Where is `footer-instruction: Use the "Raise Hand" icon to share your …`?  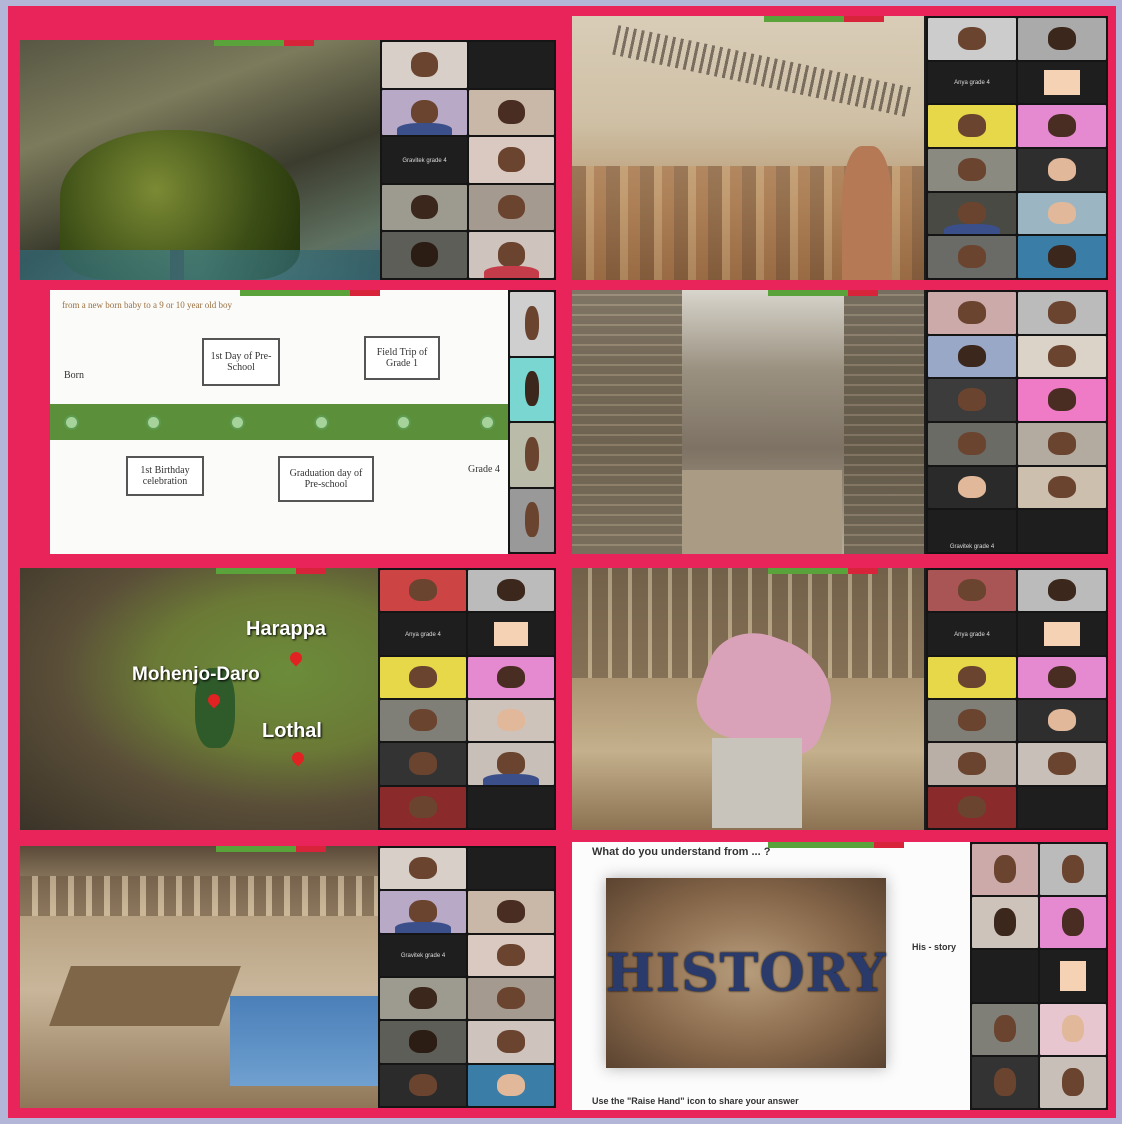
footer-instruction: Use the "Raise Hand" icon to share your … is located at coordinates (695, 1101).